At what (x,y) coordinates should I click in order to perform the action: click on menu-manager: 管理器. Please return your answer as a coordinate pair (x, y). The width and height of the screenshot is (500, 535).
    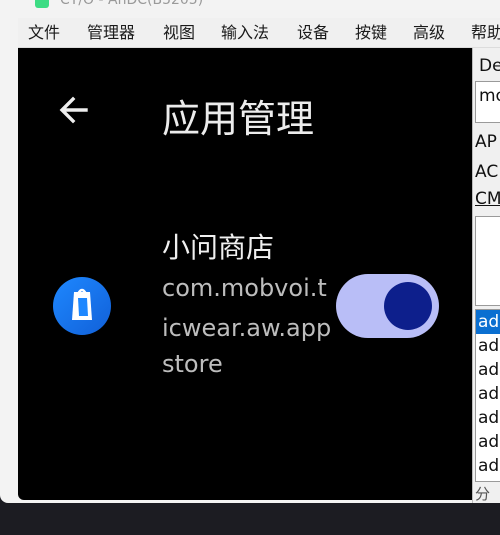
    Looking at the image, I should click on (111, 32).